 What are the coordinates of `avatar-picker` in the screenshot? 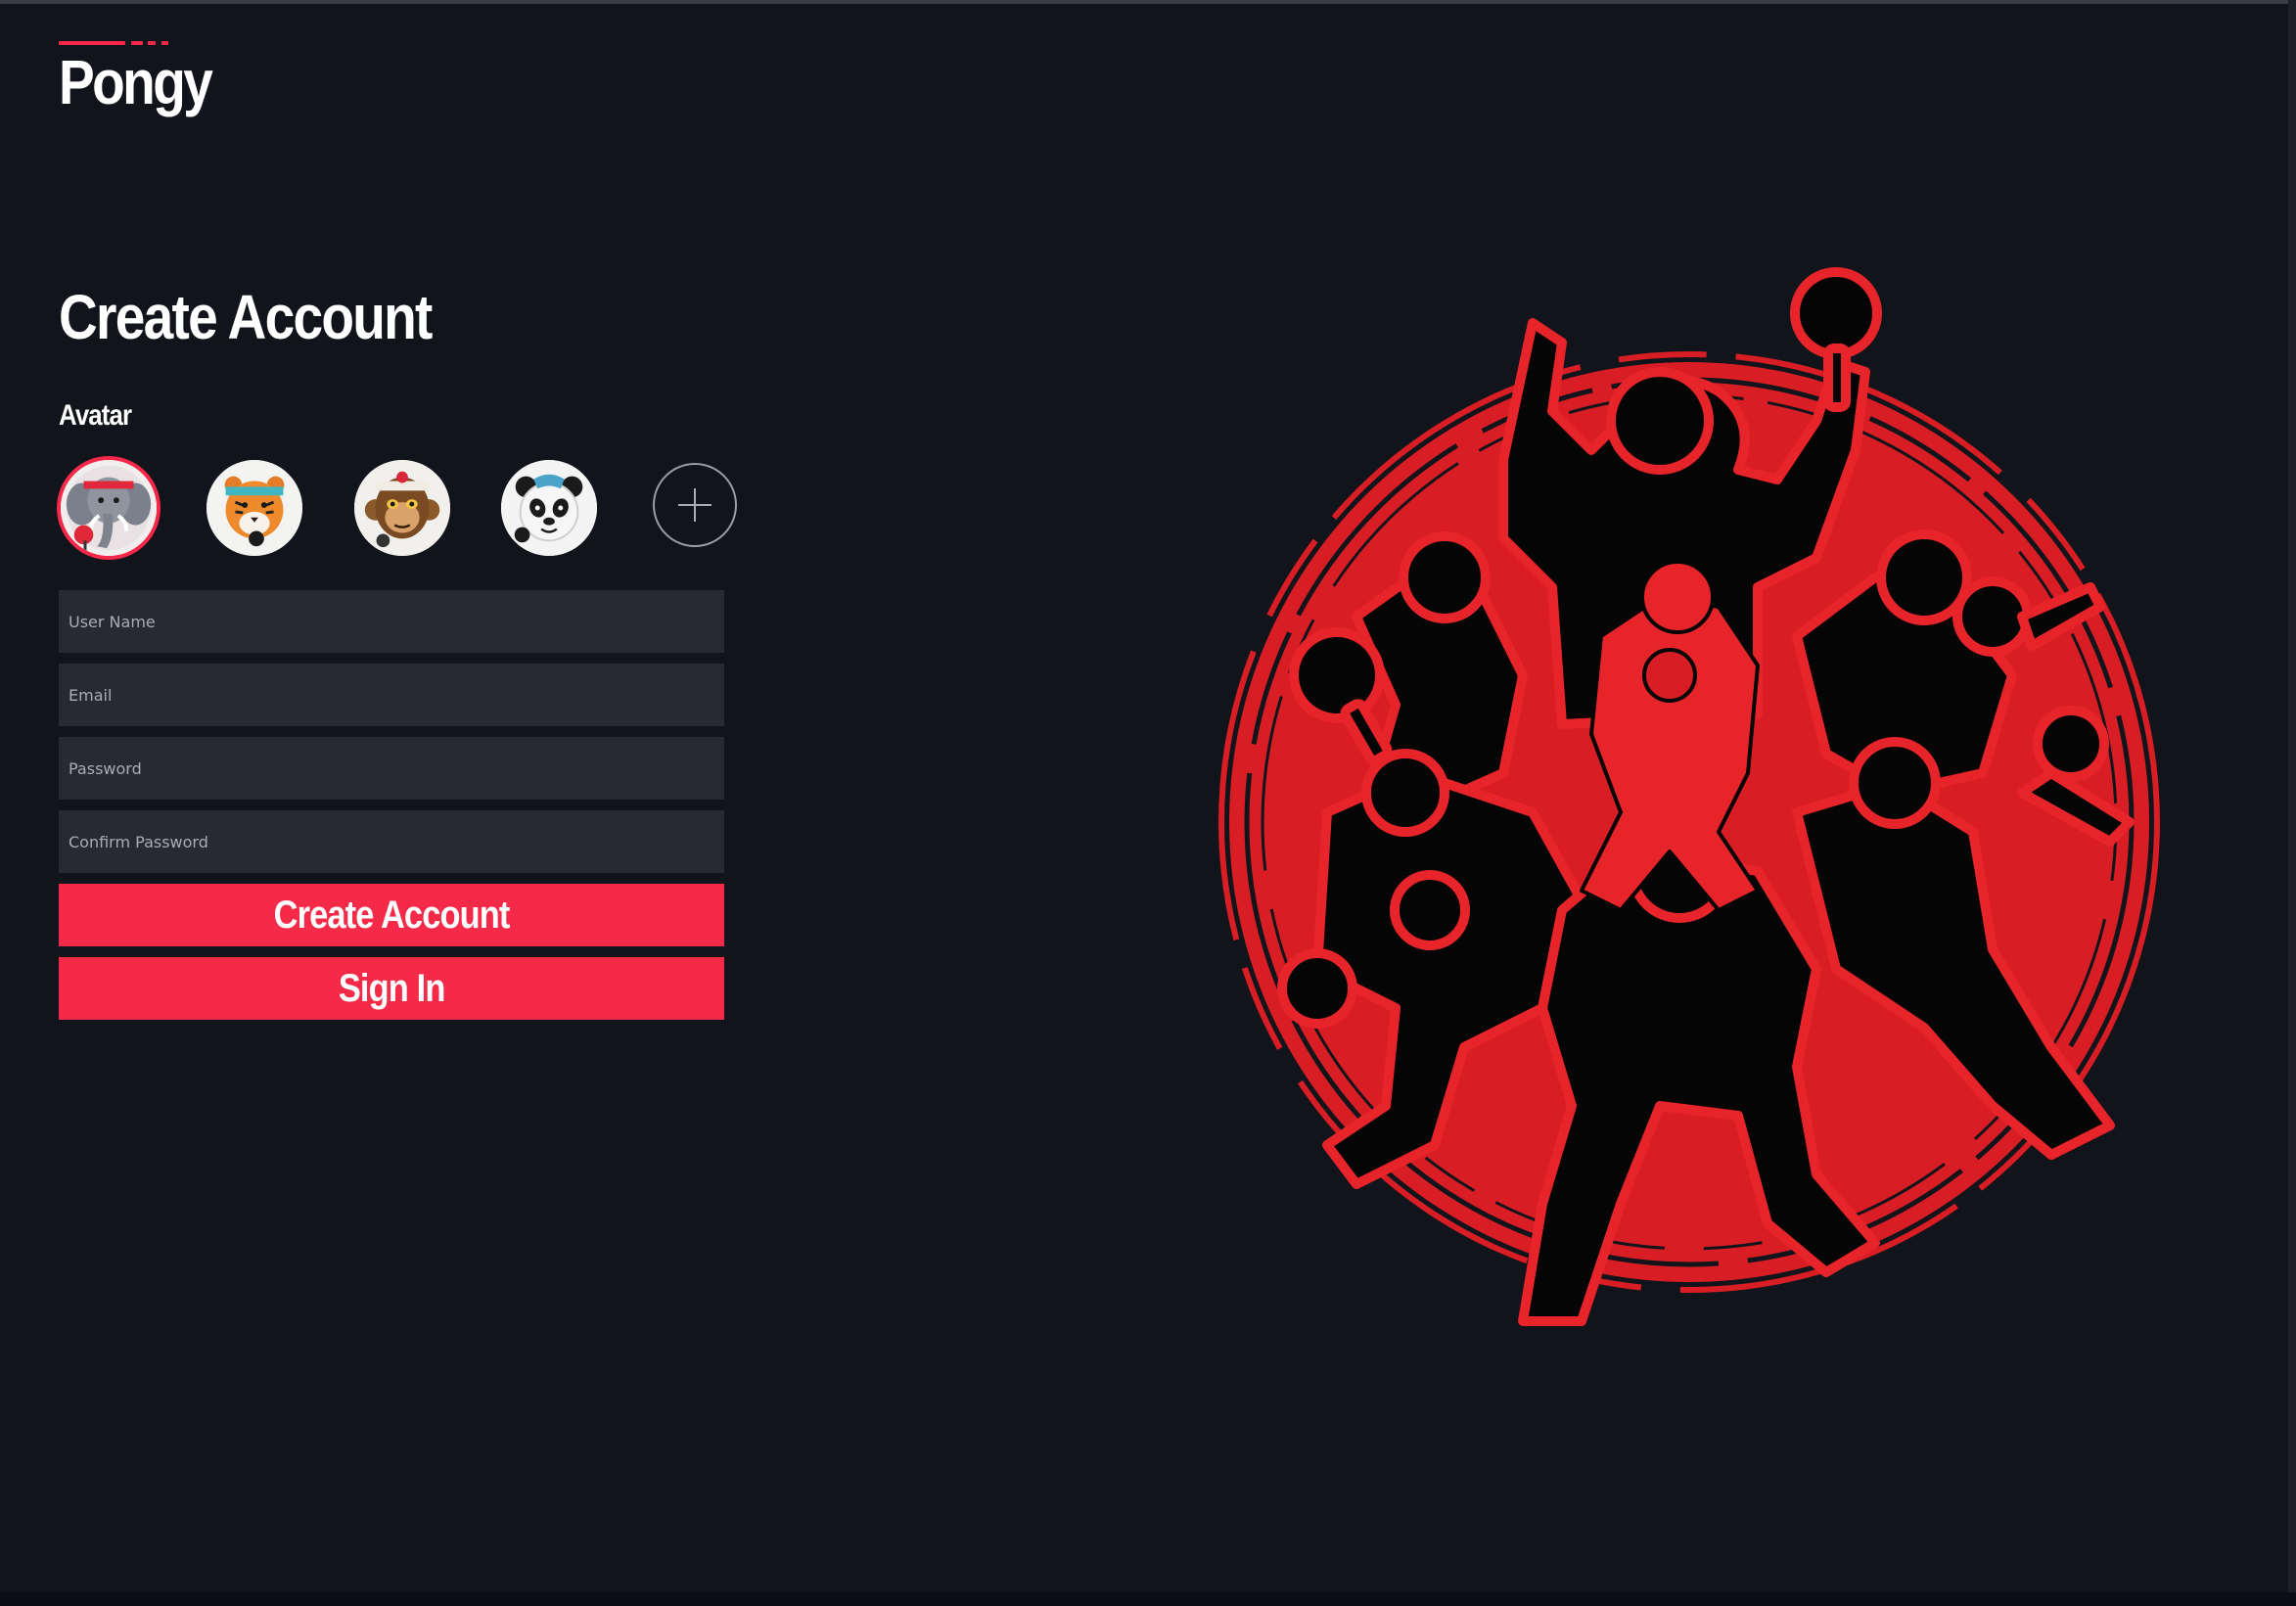 It's located at (401, 509).